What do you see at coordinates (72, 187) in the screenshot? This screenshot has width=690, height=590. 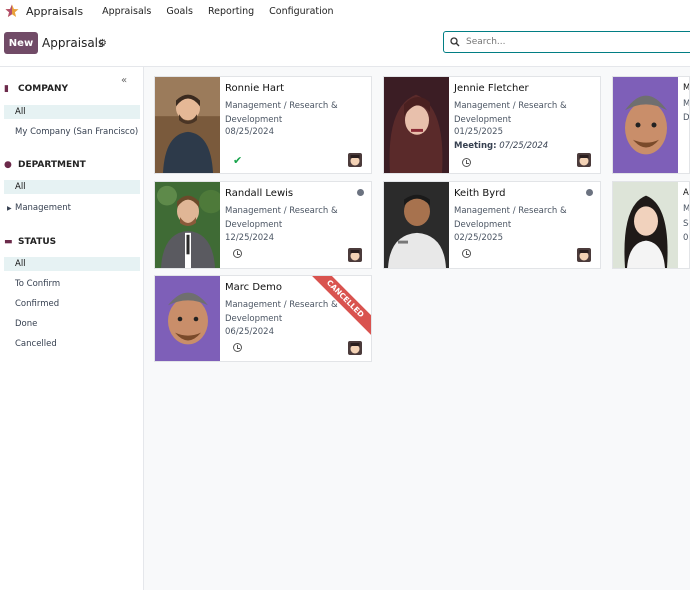 I see `department-filter-all: All` at bounding box center [72, 187].